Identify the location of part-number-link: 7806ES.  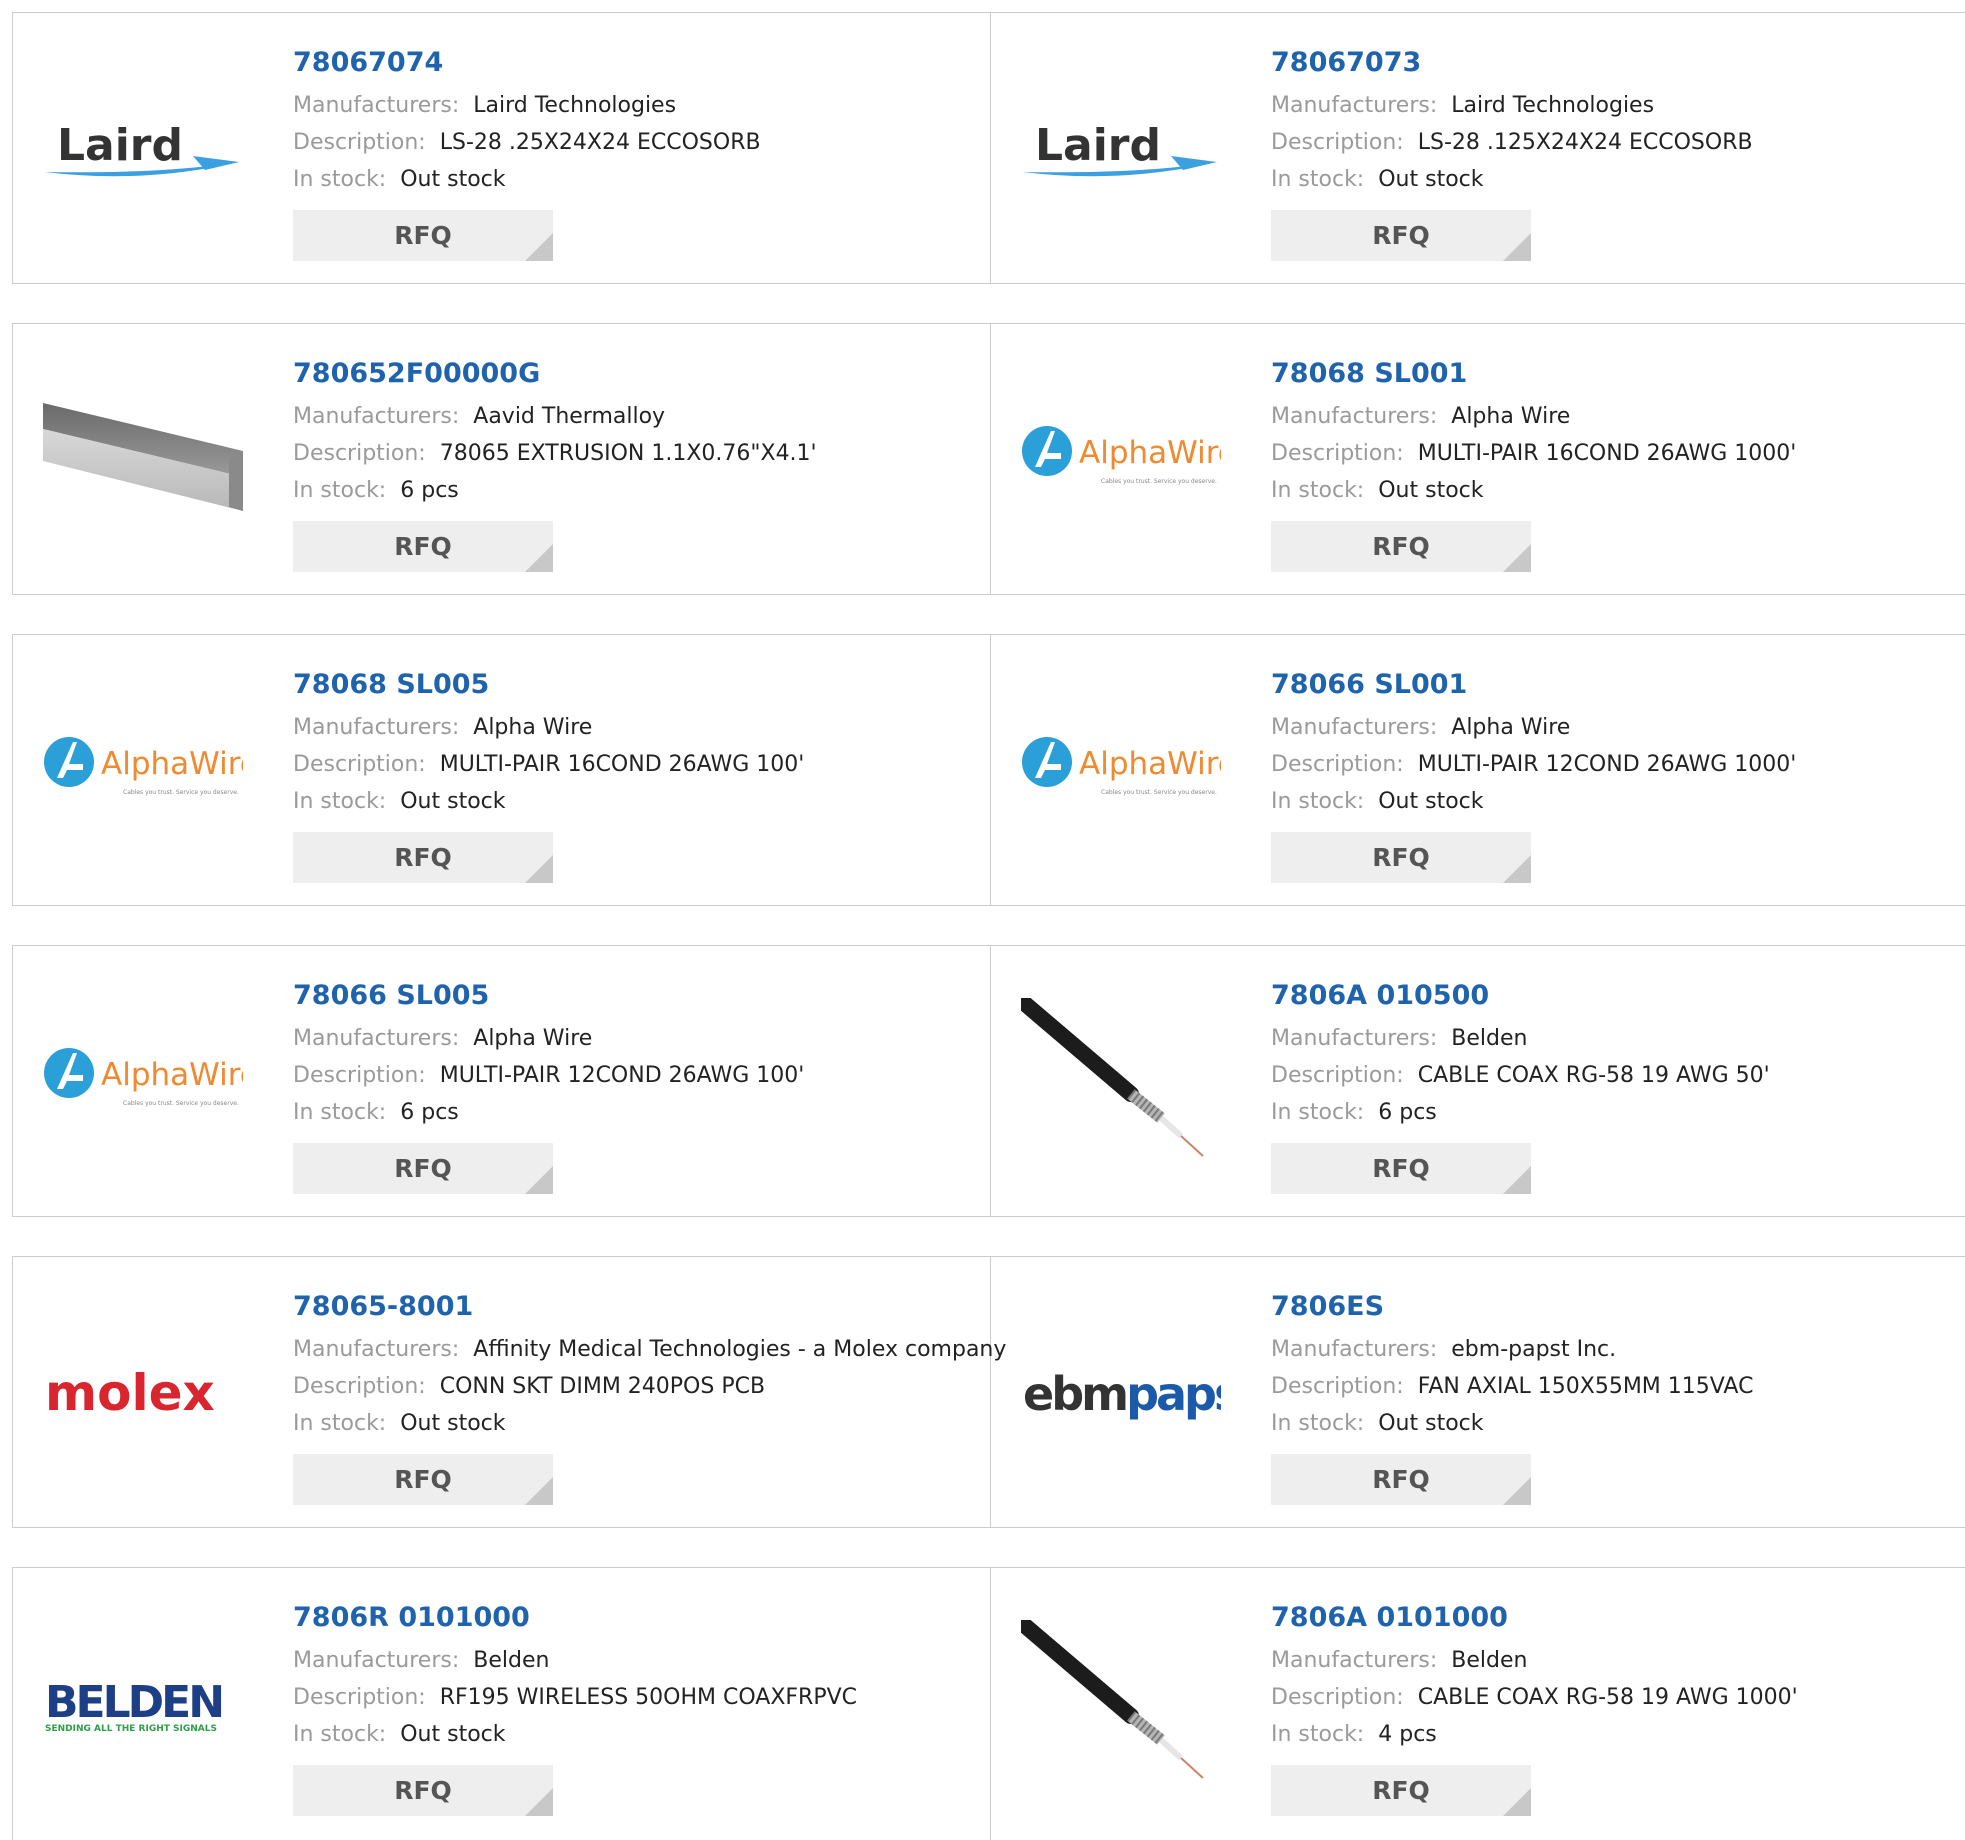
(1618, 1307).